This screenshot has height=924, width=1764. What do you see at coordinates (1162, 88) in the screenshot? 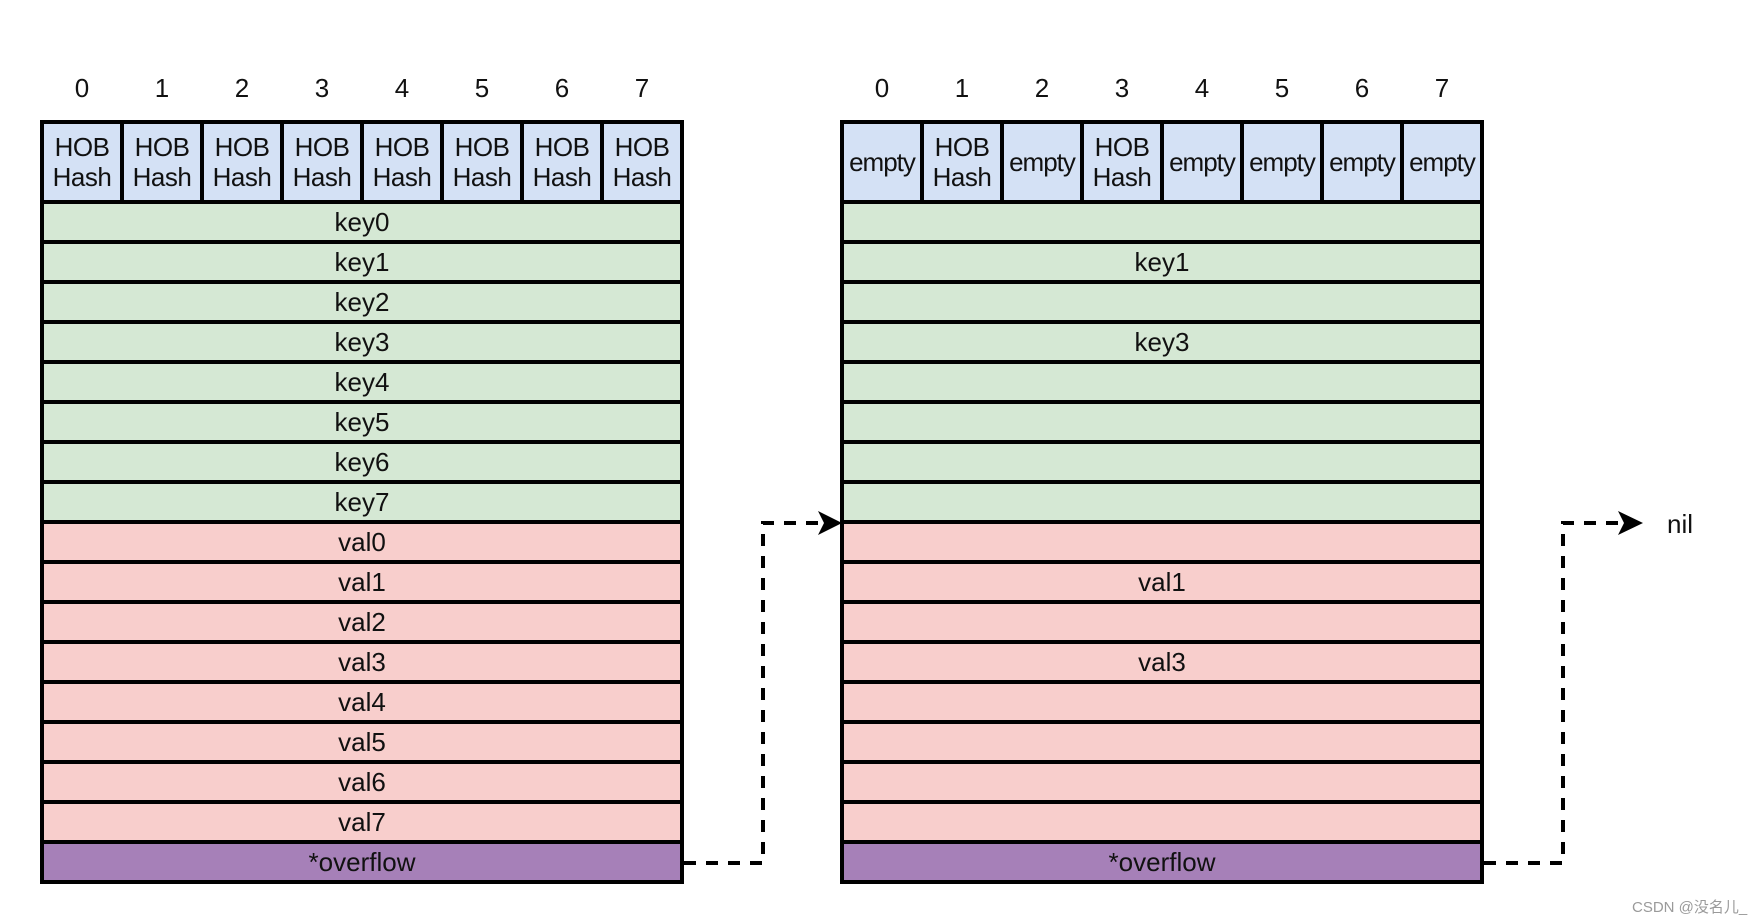
I see `right-bucket-index-row: 0 1 2 3 4 5 6 7` at bounding box center [1162, 88].